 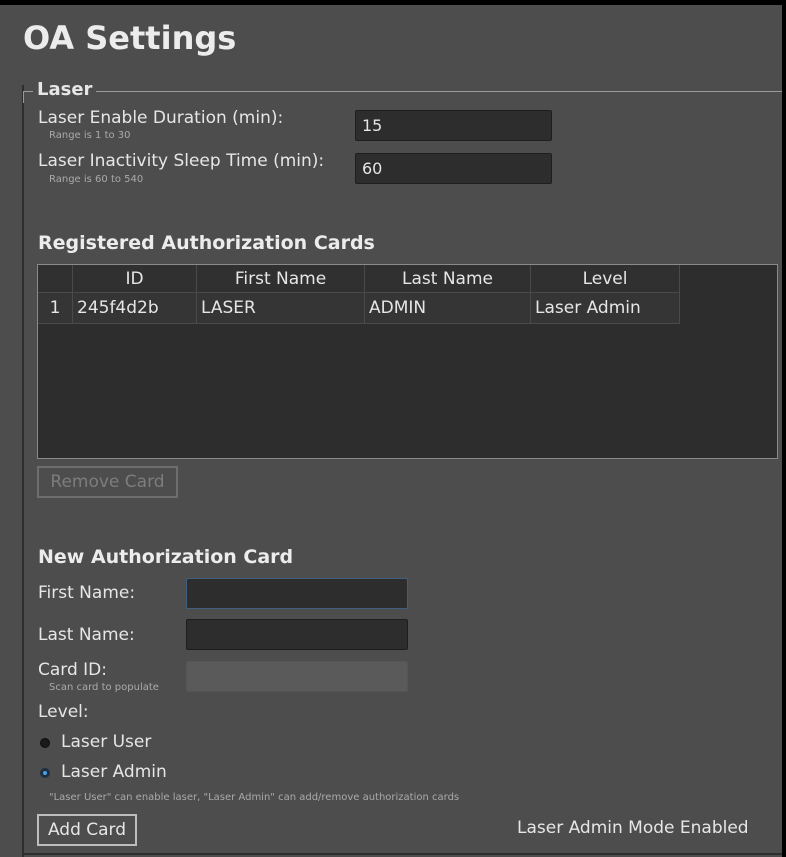 I want to click on column-header-index, so click(x=55, y=279).